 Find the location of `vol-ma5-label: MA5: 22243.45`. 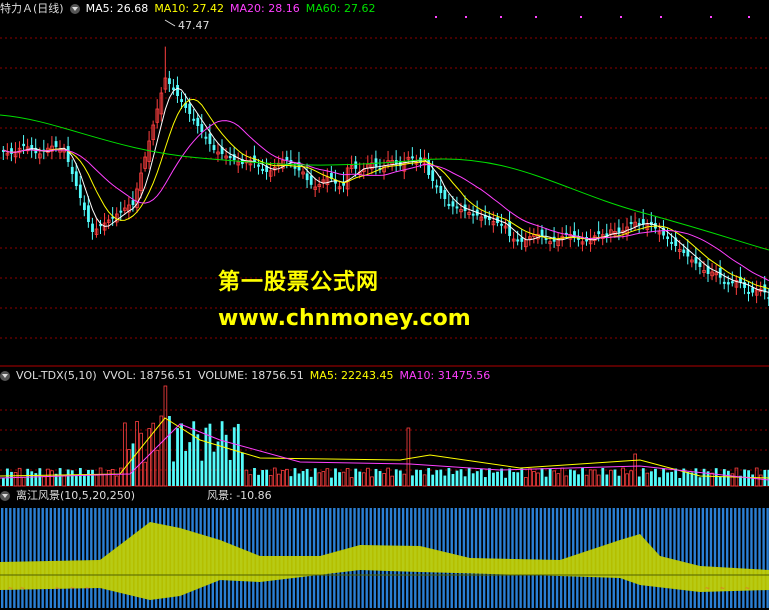

vol-ma5-label: MA5: 22243.45 is located at coordinates (351, 375).